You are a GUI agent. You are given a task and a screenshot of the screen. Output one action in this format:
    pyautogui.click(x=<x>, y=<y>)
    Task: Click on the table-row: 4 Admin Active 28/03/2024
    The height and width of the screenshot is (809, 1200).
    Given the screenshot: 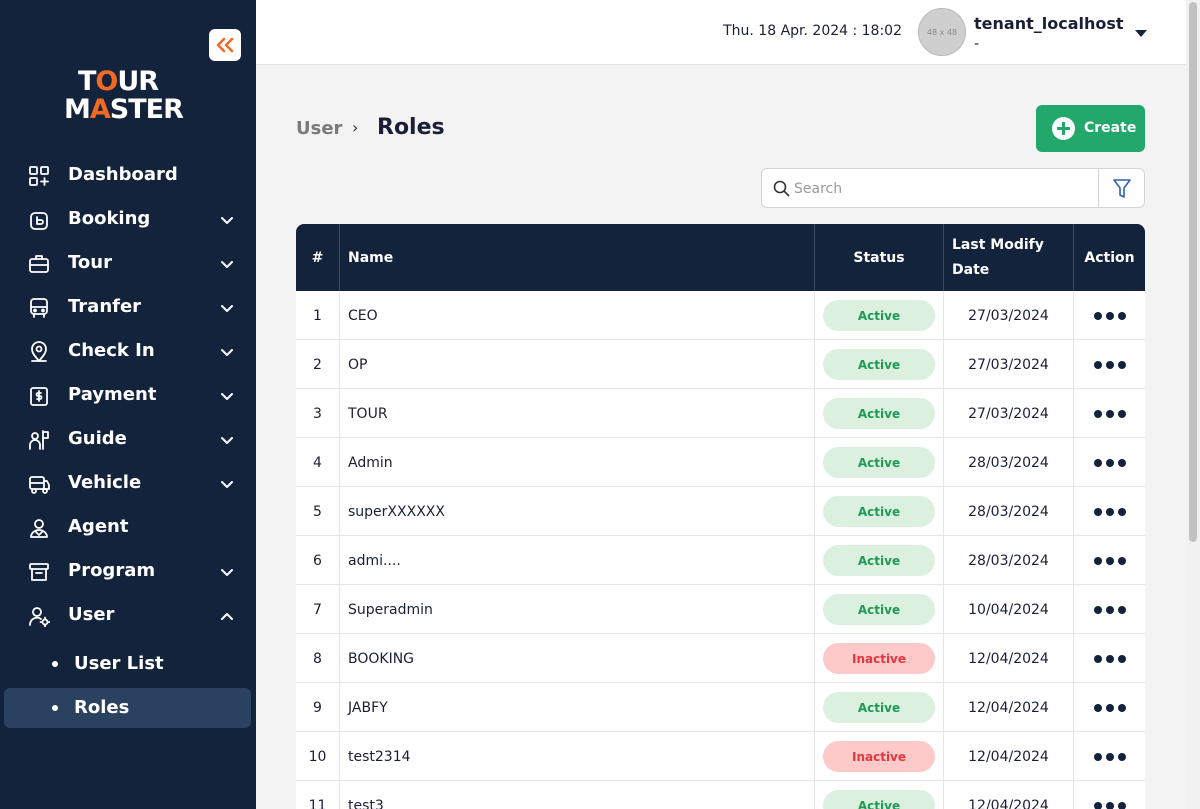 What is the action you would take?
    pyautogui.click(x=720, y=462)
    